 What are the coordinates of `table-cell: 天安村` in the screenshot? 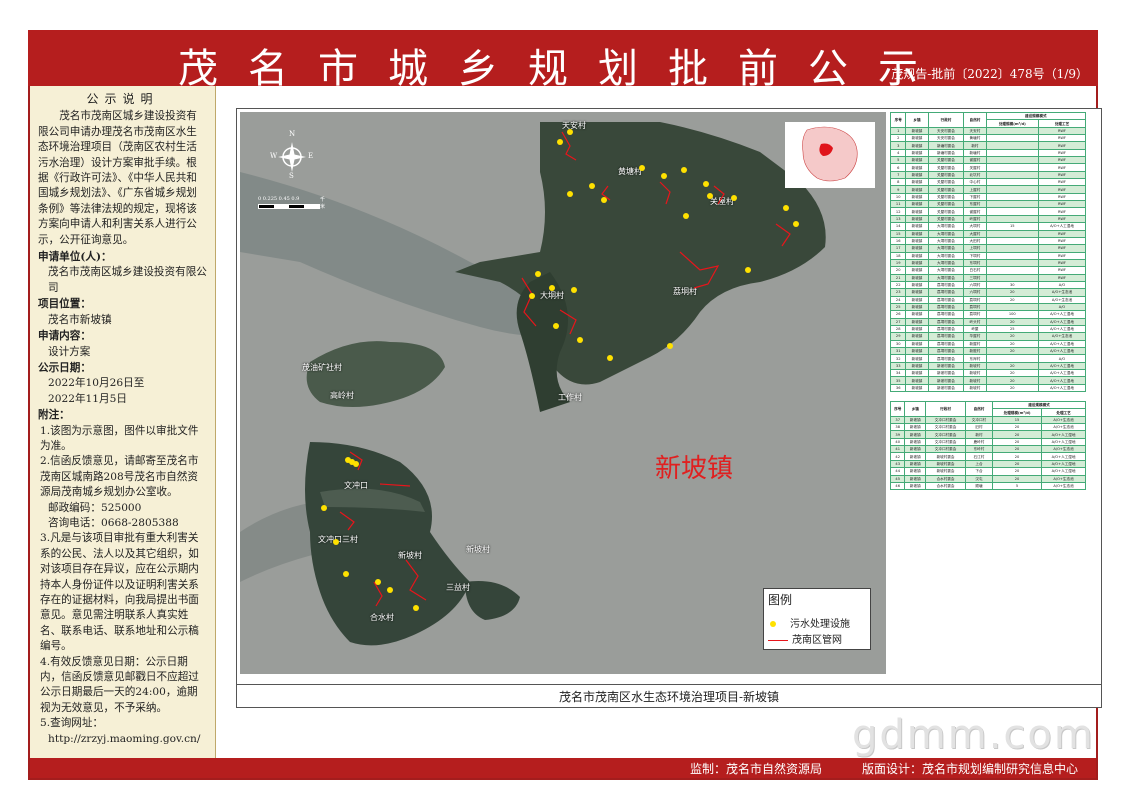 It's located at (975, 131).